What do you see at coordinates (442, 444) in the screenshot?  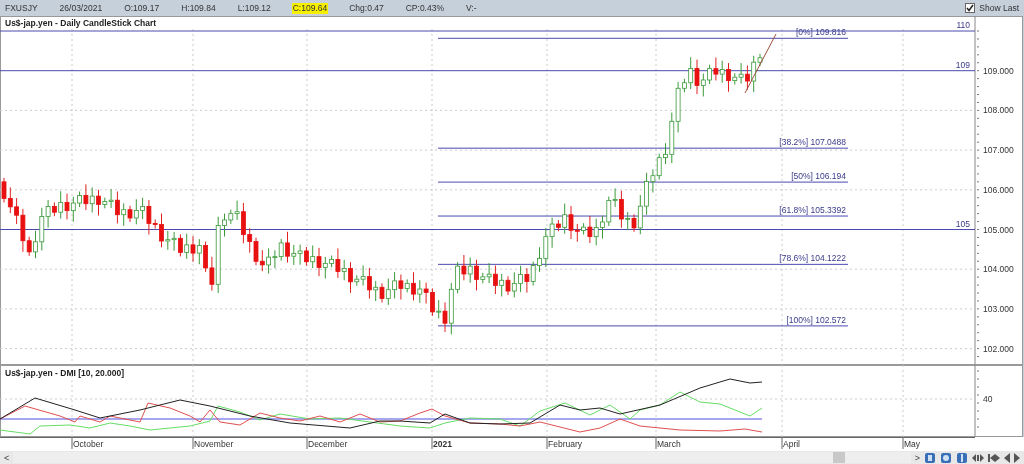 I see `month-label: 2021` at bounding box center [442, 444].